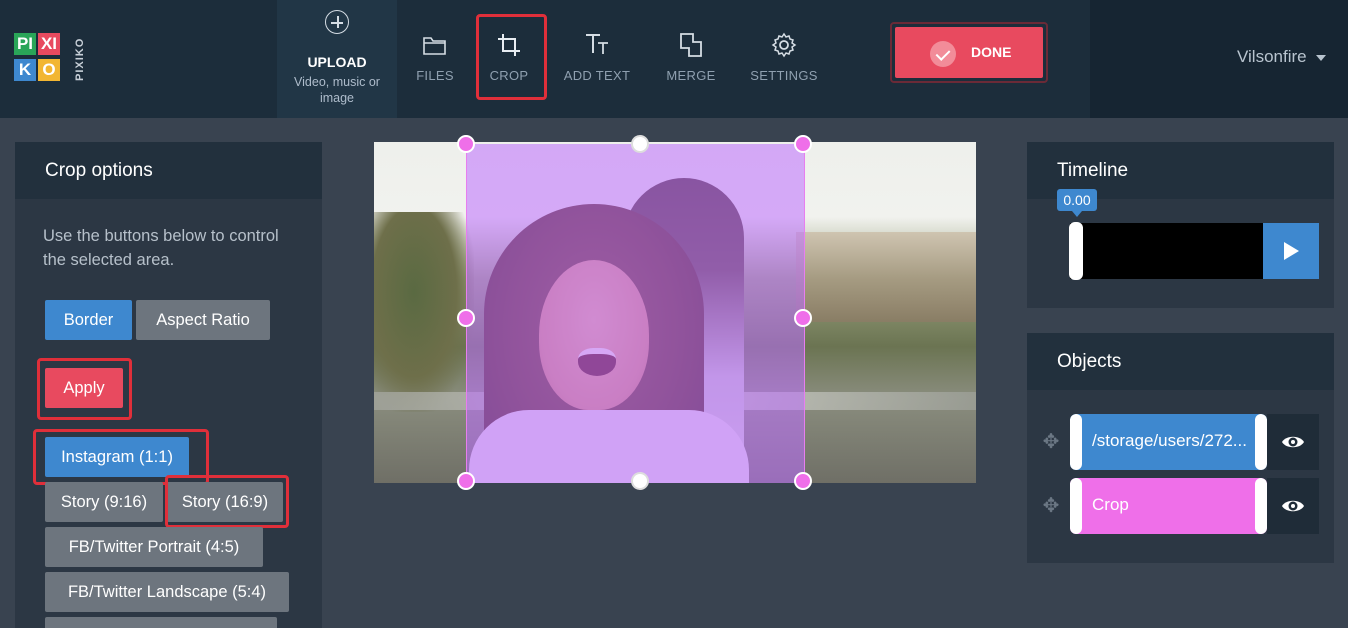  I want to click on crop-handle-bottom-center, so click(640, 481).